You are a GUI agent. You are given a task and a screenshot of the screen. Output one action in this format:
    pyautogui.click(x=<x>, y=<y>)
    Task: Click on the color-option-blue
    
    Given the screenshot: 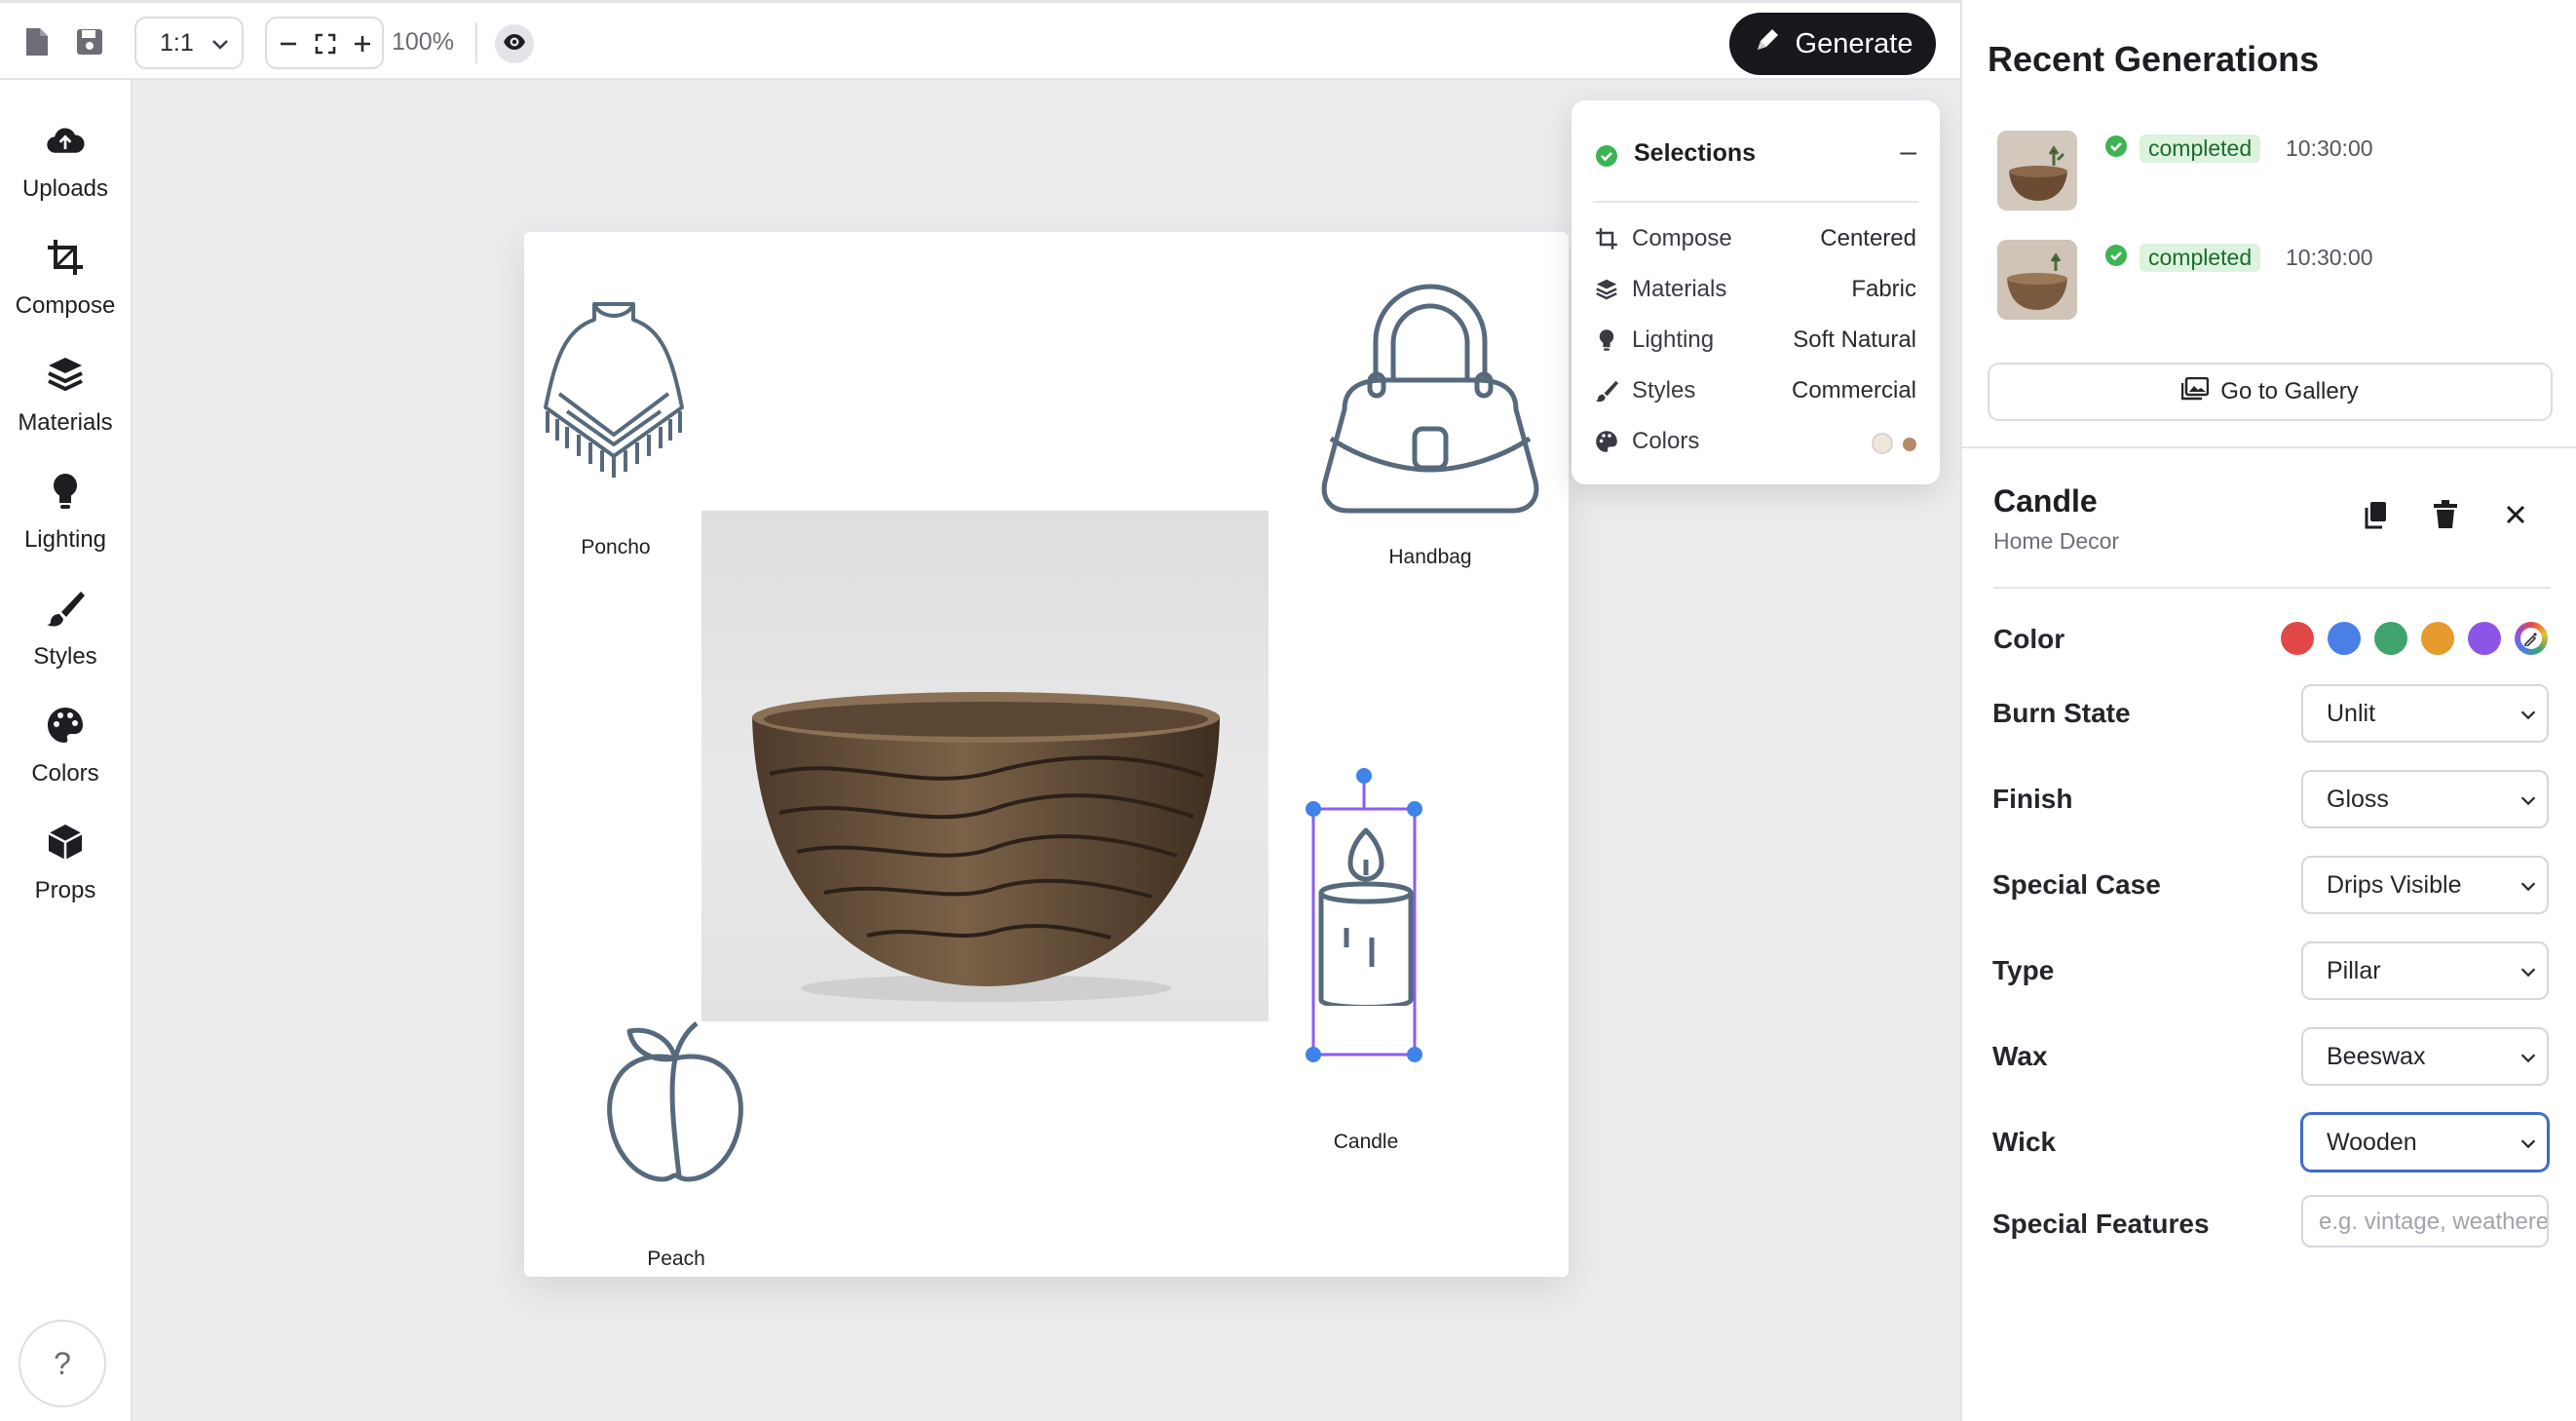 What is the action you would take?
    pyautogui.click(x=2344, y=638)
    